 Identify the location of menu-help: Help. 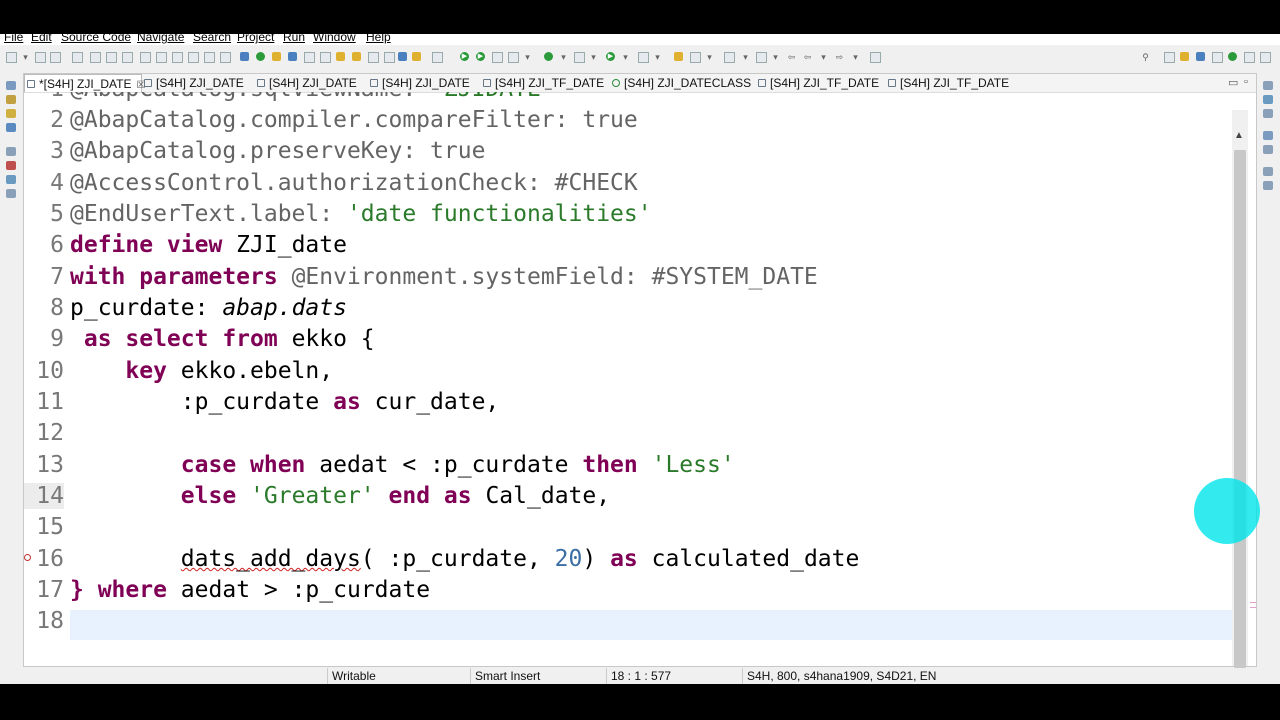
(378, 39).